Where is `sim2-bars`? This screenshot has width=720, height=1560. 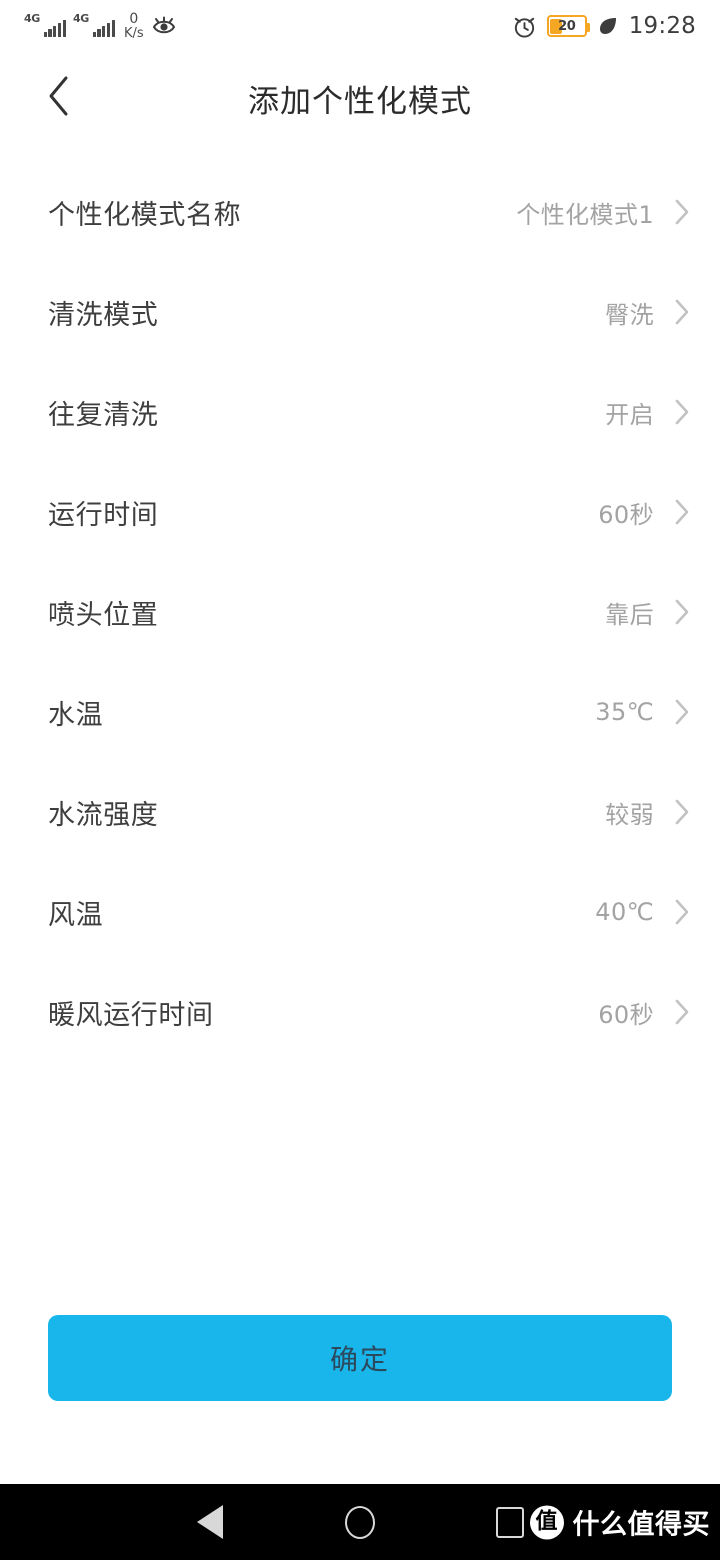
sim2-bars is located at coordinates (103, 28).